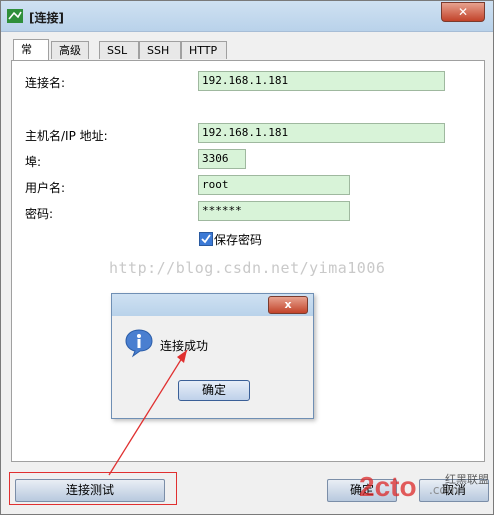  Describe the element at coordinates (425, 490) in the screenshot. I see `brand-watermark: 2cto .com 红黑联盟` at that location.